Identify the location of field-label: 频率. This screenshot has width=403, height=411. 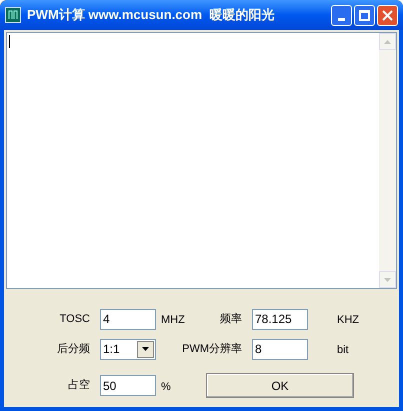
(231, 319).